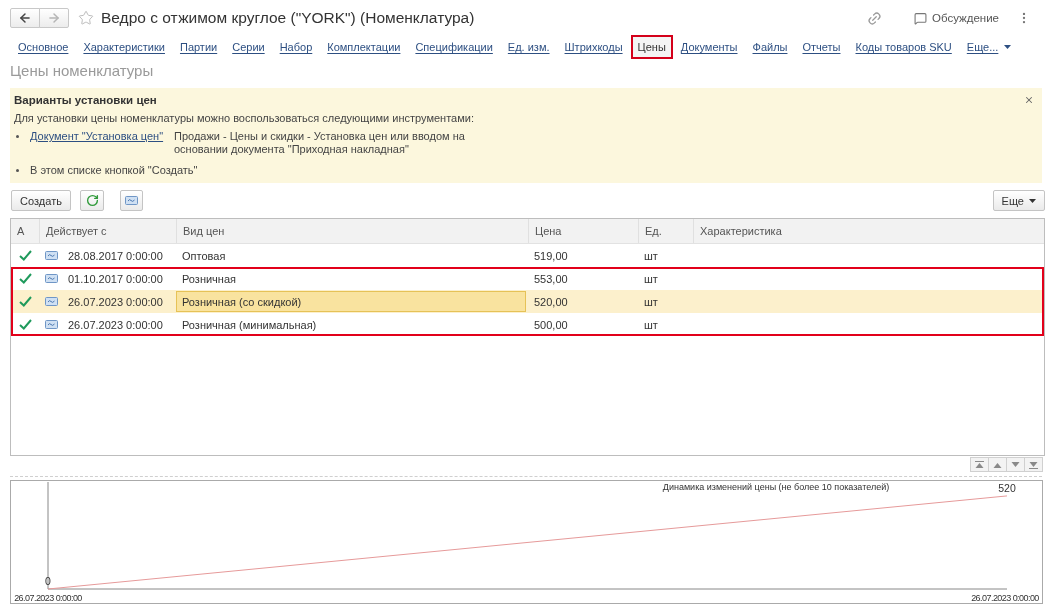  What do you see at coordinates (97, 136) in the screenshot?
I see `document-link: Документ "Установка цен"` at bounding box center [97, 136].